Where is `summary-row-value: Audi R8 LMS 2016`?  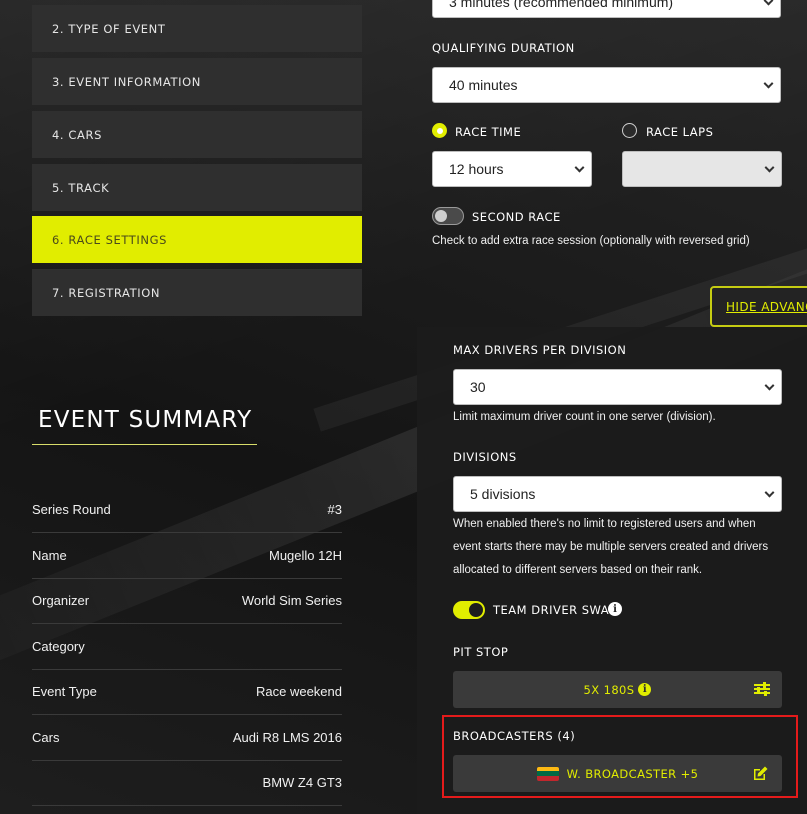 summary-row-value: Audi R8 LMS 2016 is located at coordinates (287, 737).